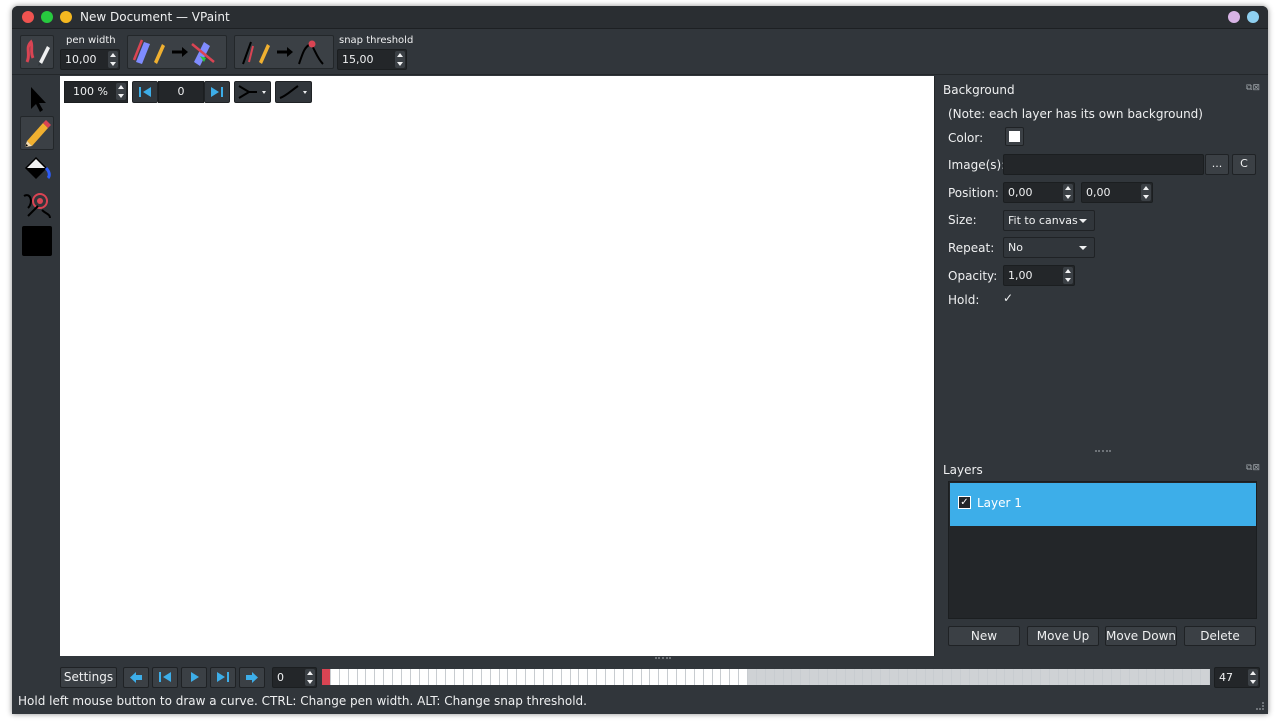 The height and width of the screenshot is (725, 1280). What do you see at coordinates (663, 658) in the screenshot?
I see `canvas-splitter-handle` at bounding box center [663, 658].